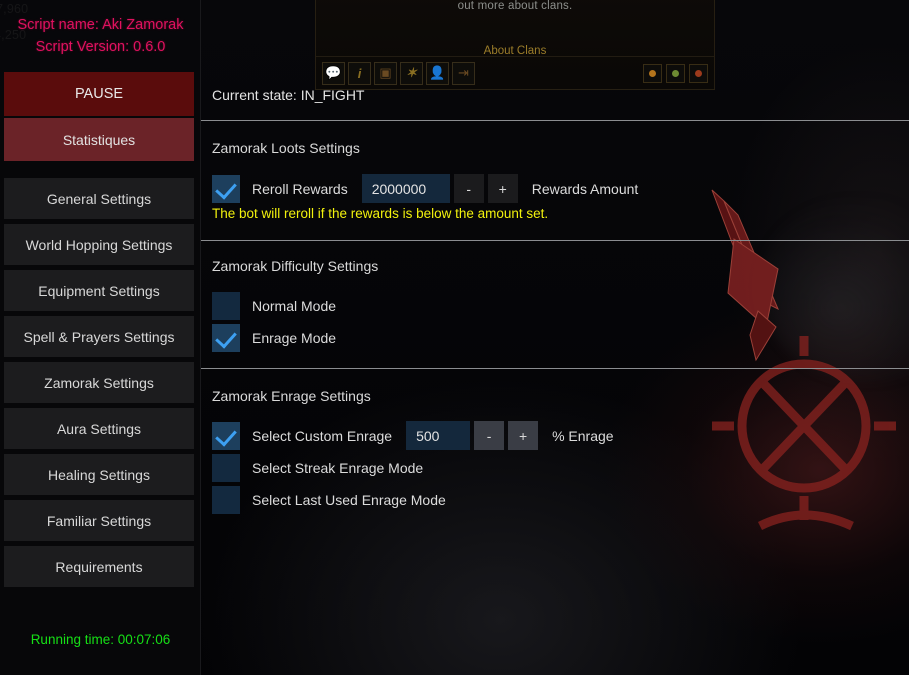 This screenshot has width=909, height=675. I want to click on normal-mode-row: Normal Mode, so click(274, 306).